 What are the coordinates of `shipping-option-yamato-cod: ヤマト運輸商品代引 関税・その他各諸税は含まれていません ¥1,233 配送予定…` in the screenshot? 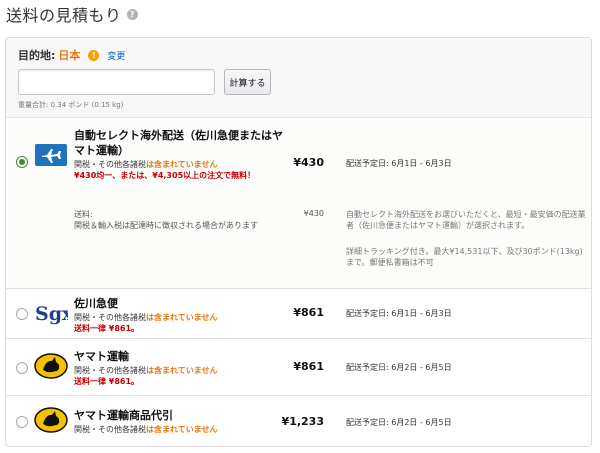 It's located at (298, 421).